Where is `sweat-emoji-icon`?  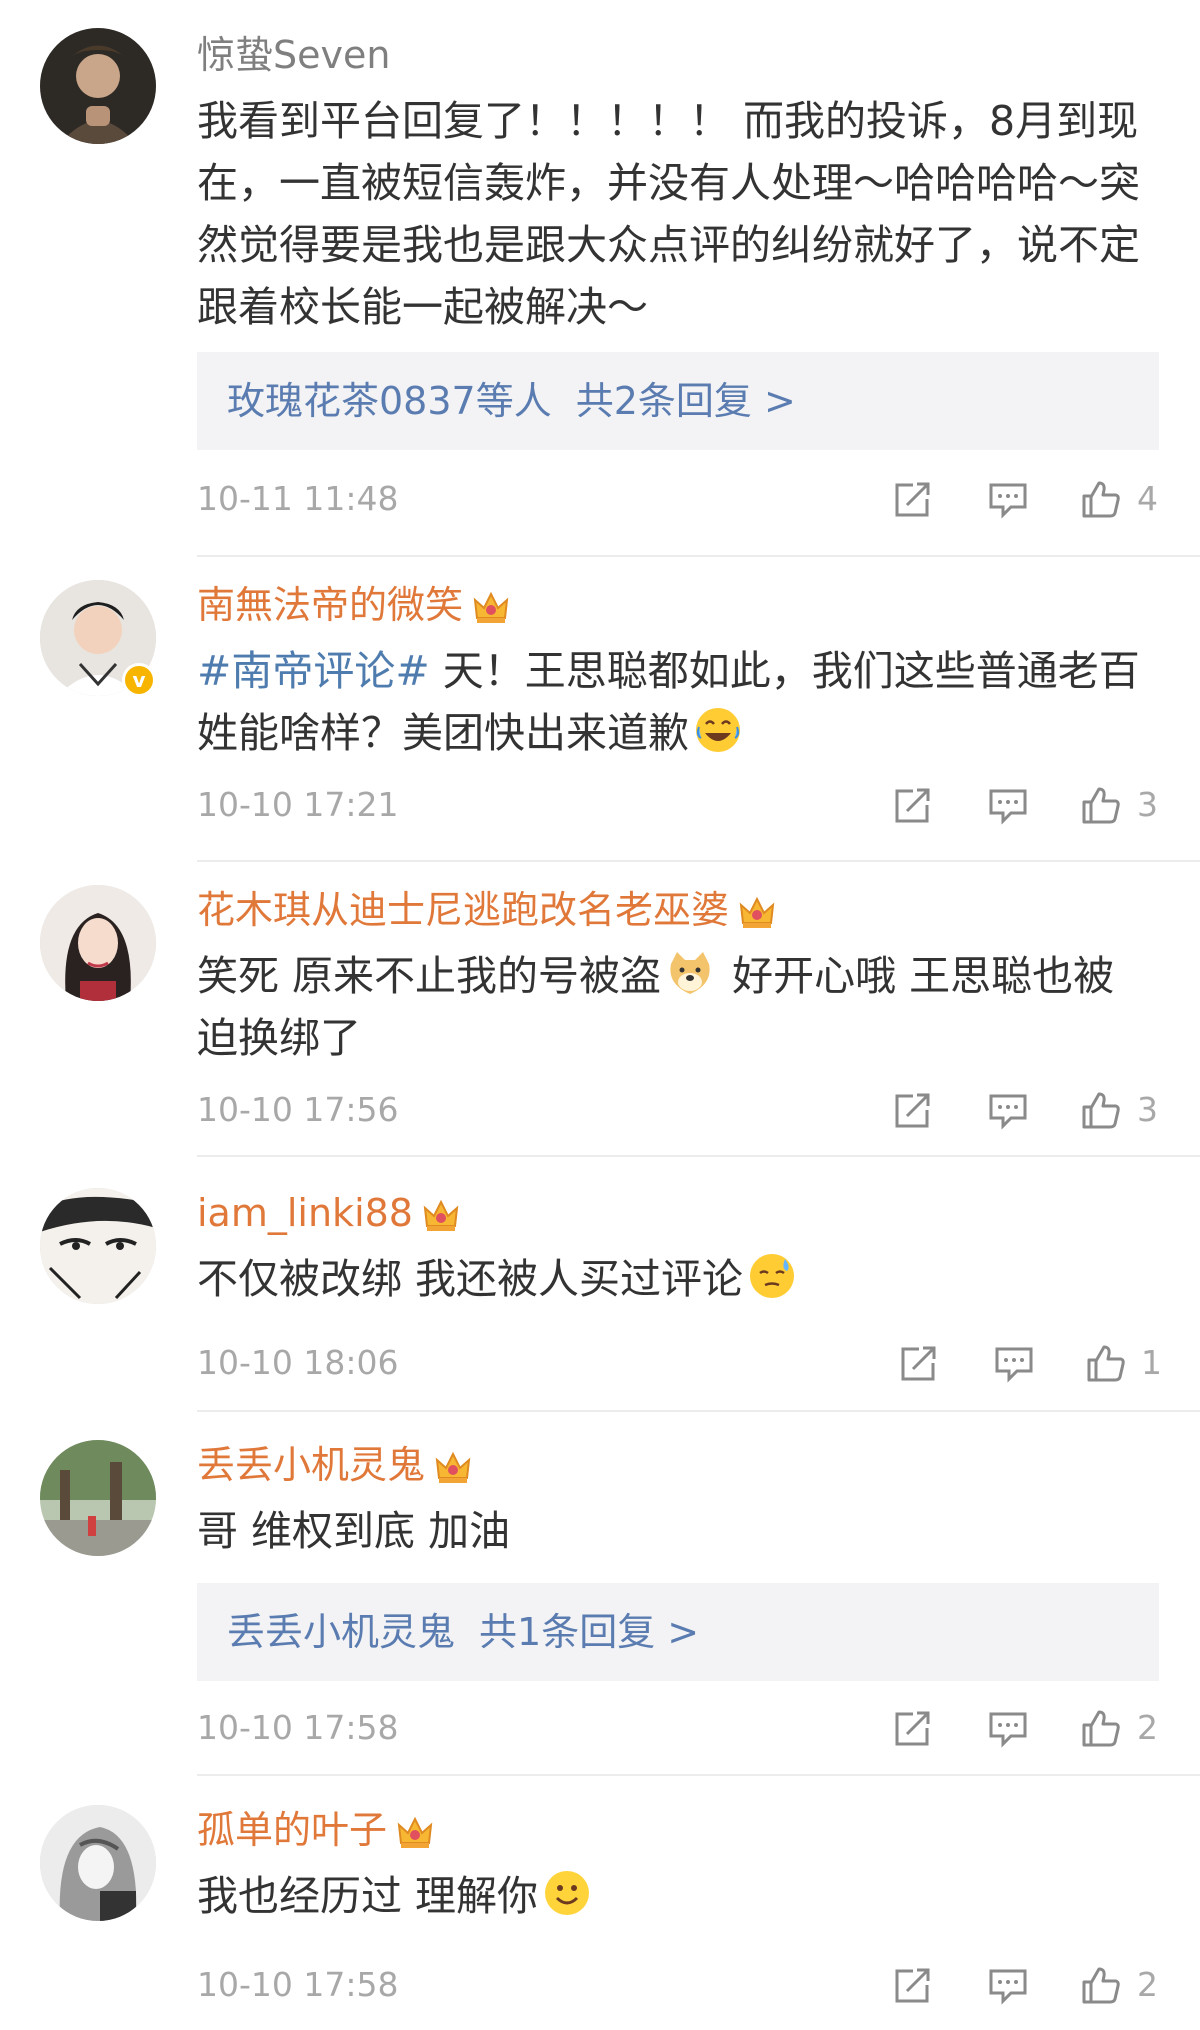 sweat-emoji-icon is located at coordinates (772, 1276).